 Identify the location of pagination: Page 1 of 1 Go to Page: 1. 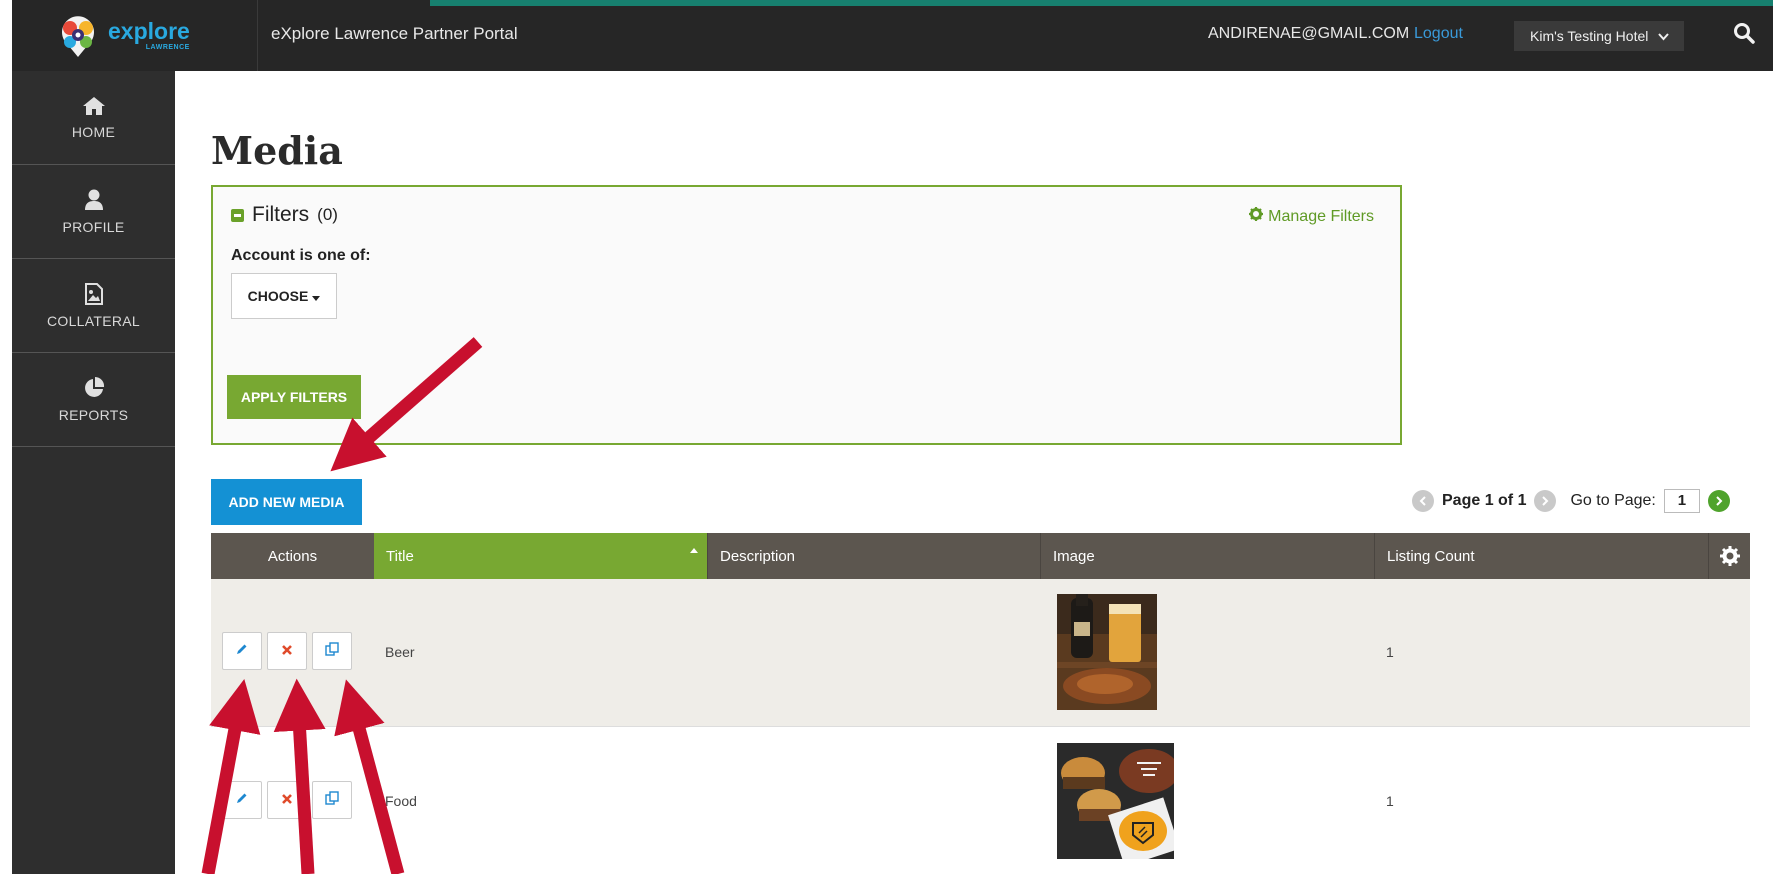
(1571, 501).